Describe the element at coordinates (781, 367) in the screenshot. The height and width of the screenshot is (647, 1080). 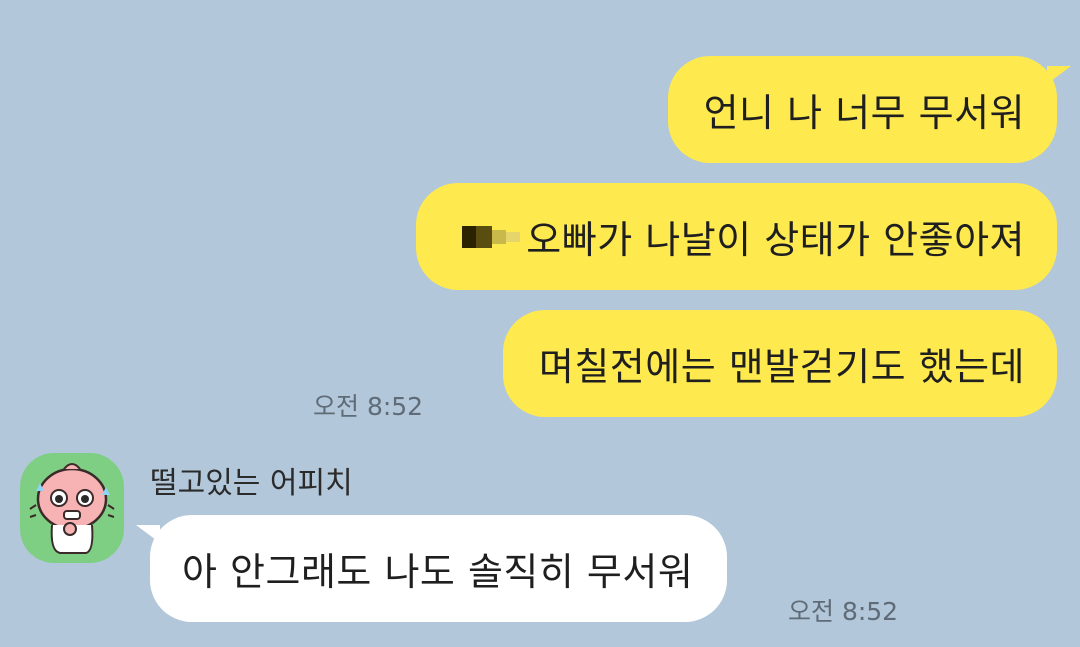
I see `message-text: 며칠전에는 맨발걷기도 했는데` at that location.